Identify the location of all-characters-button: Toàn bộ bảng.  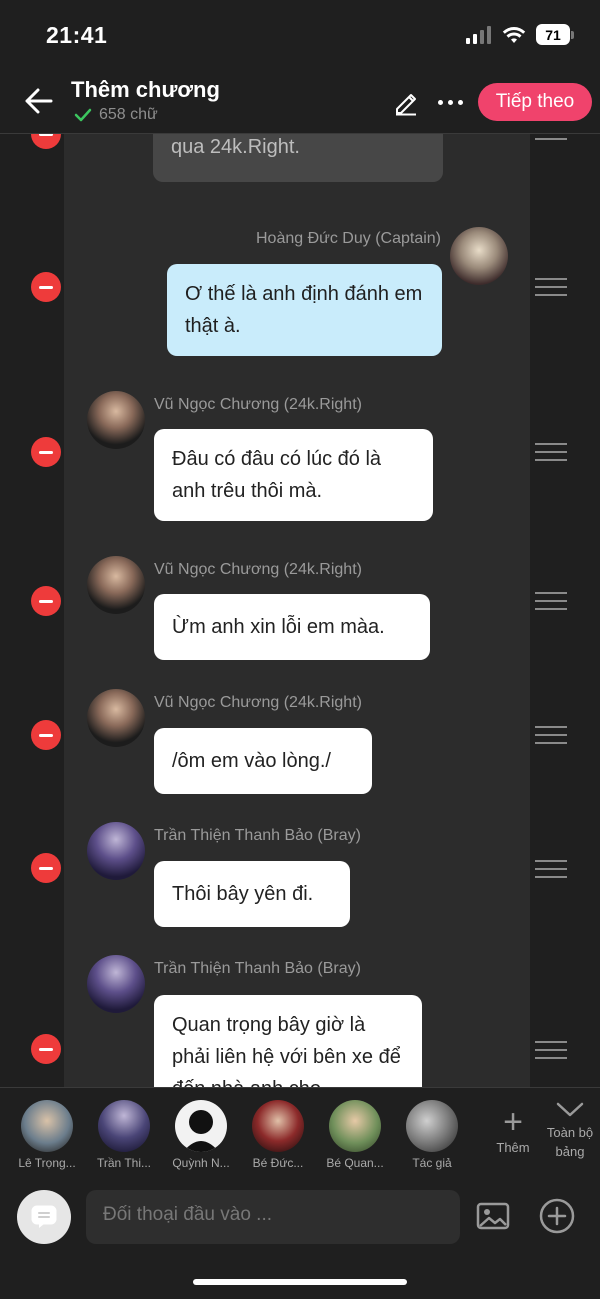
(570, 1131).